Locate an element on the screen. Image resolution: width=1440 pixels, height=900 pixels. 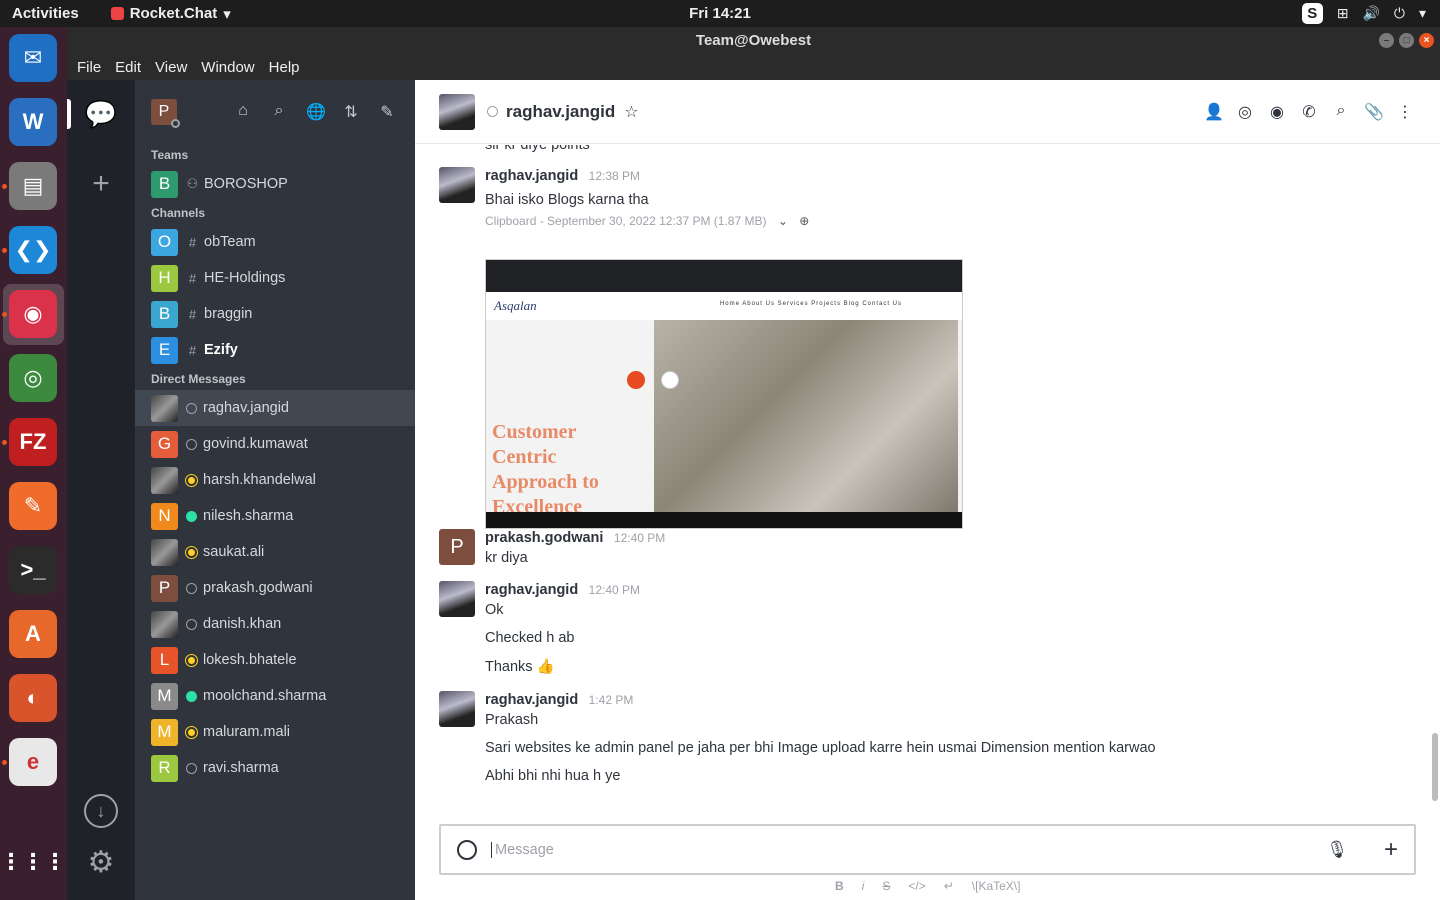
call-icon: ✆ is located at coordinates (1309, 112).